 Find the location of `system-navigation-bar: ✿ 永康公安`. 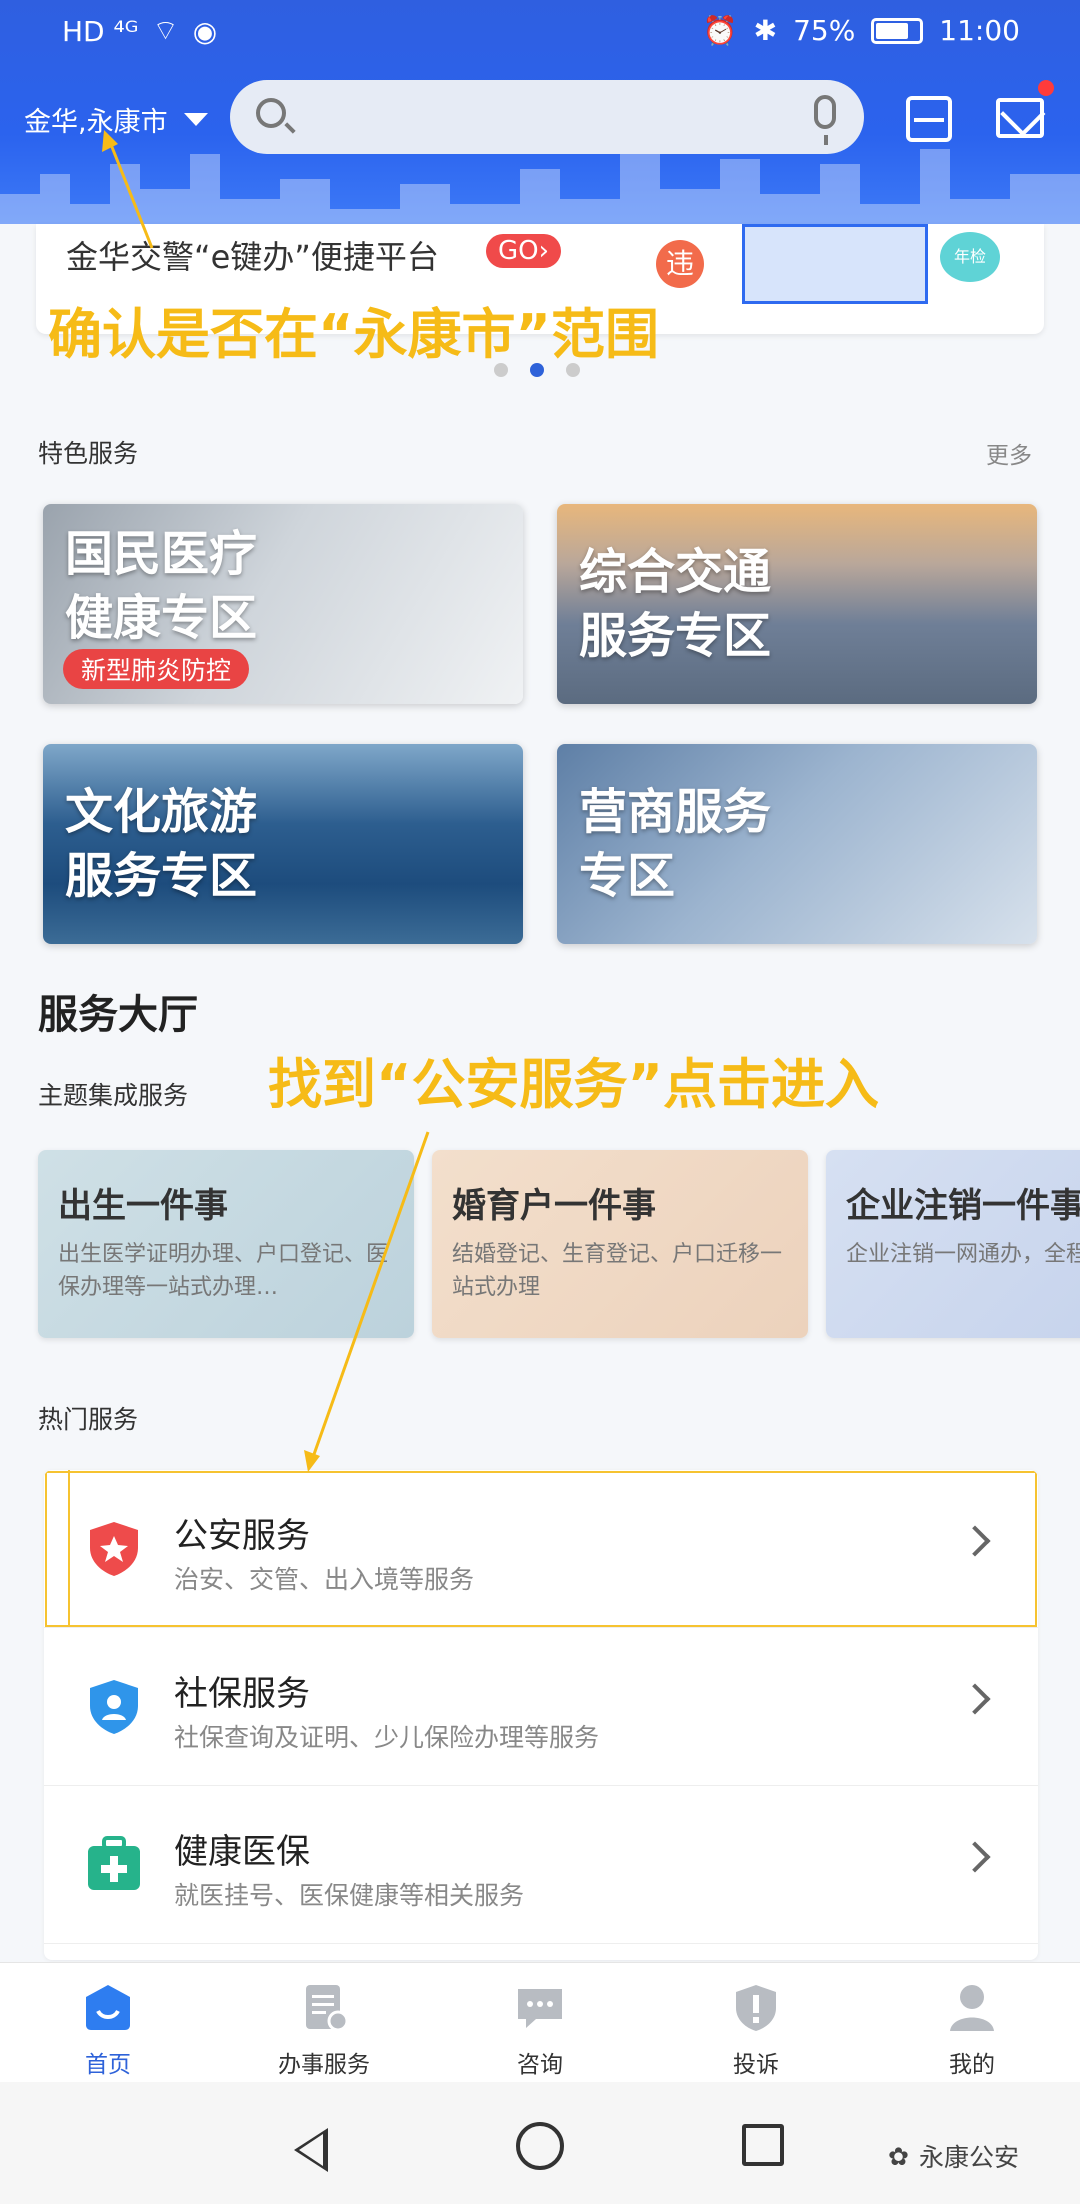

system-navigation-bar: ✿ 永康公安 is located at coordinates (540, 2143).